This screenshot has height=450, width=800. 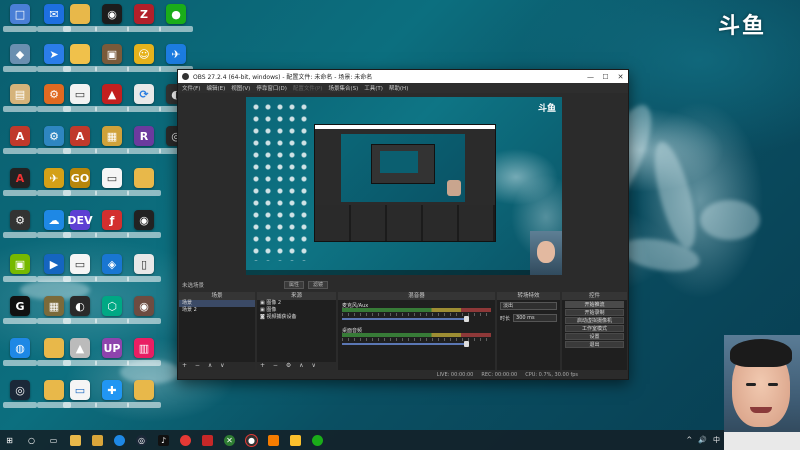 I want to click on desktop-icon: ◈, so click(x=112, y=274).